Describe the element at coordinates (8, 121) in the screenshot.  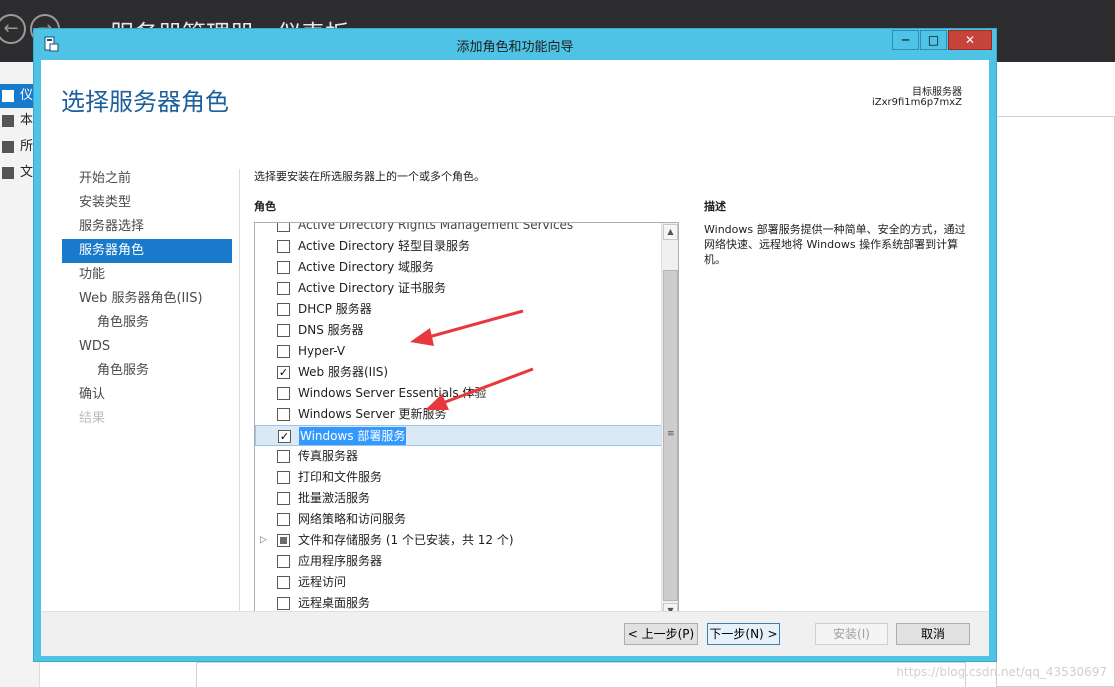
I see `server-icon` at that location.